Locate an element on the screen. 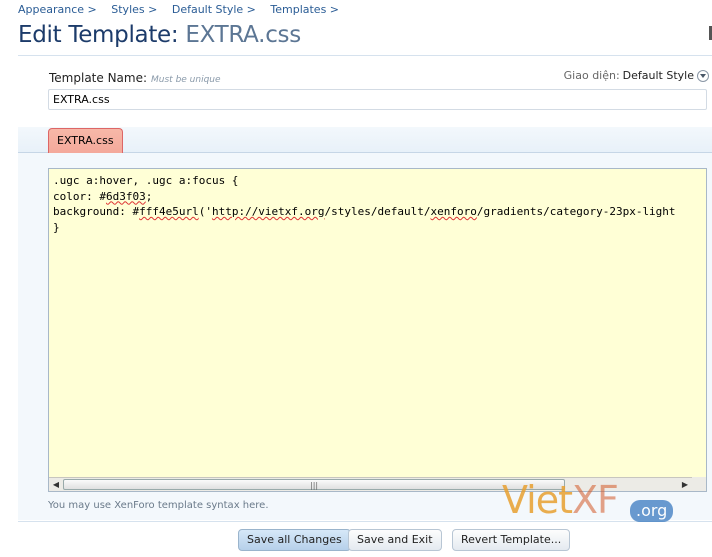 The width and height of the screenshot is (712, 557). template-name-hint: Must be unique is located at coordinates (186, 80).